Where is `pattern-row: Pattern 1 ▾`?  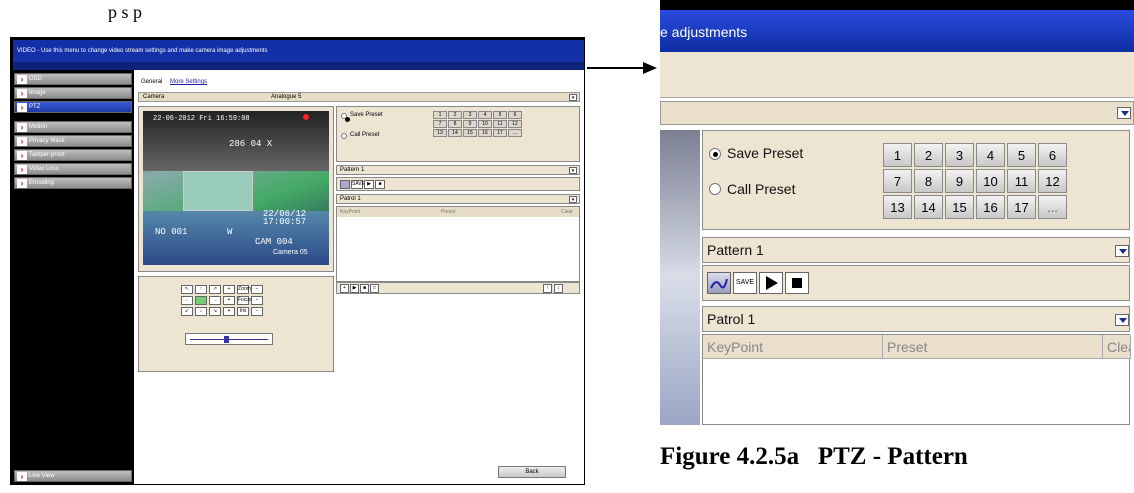 pattern-row: Pattern 1 ▾ is located at coordinates (458, 170).